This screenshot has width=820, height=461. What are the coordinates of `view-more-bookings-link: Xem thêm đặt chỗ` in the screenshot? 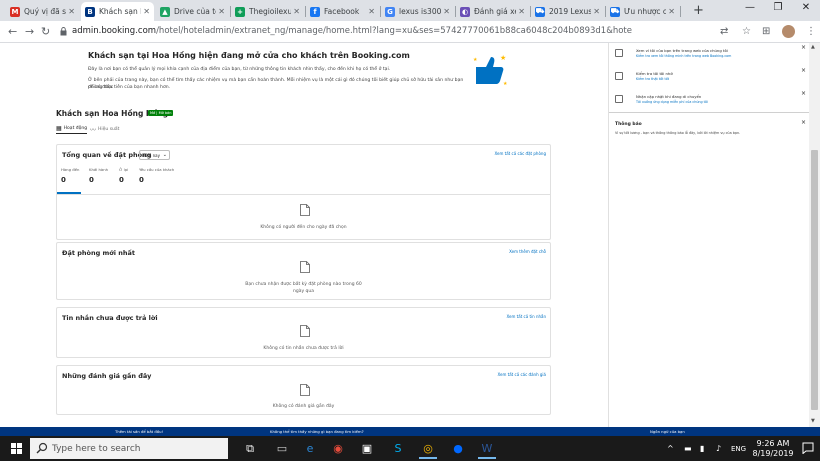 It's located at (527, 251).